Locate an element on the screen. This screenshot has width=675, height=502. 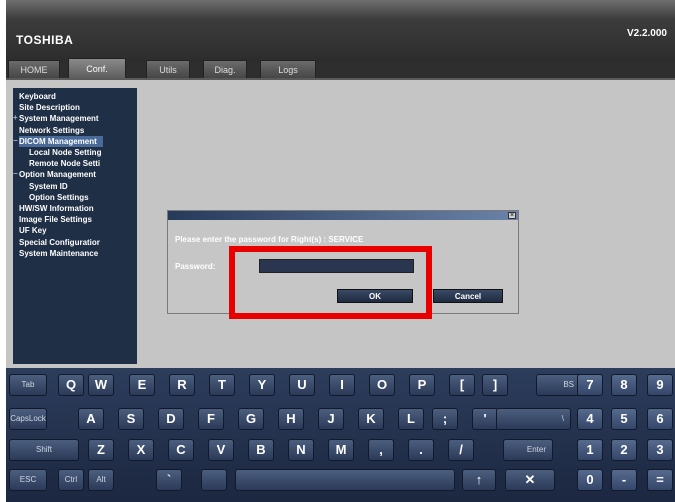
key-8: 8 is located at coordinates (624, 385).